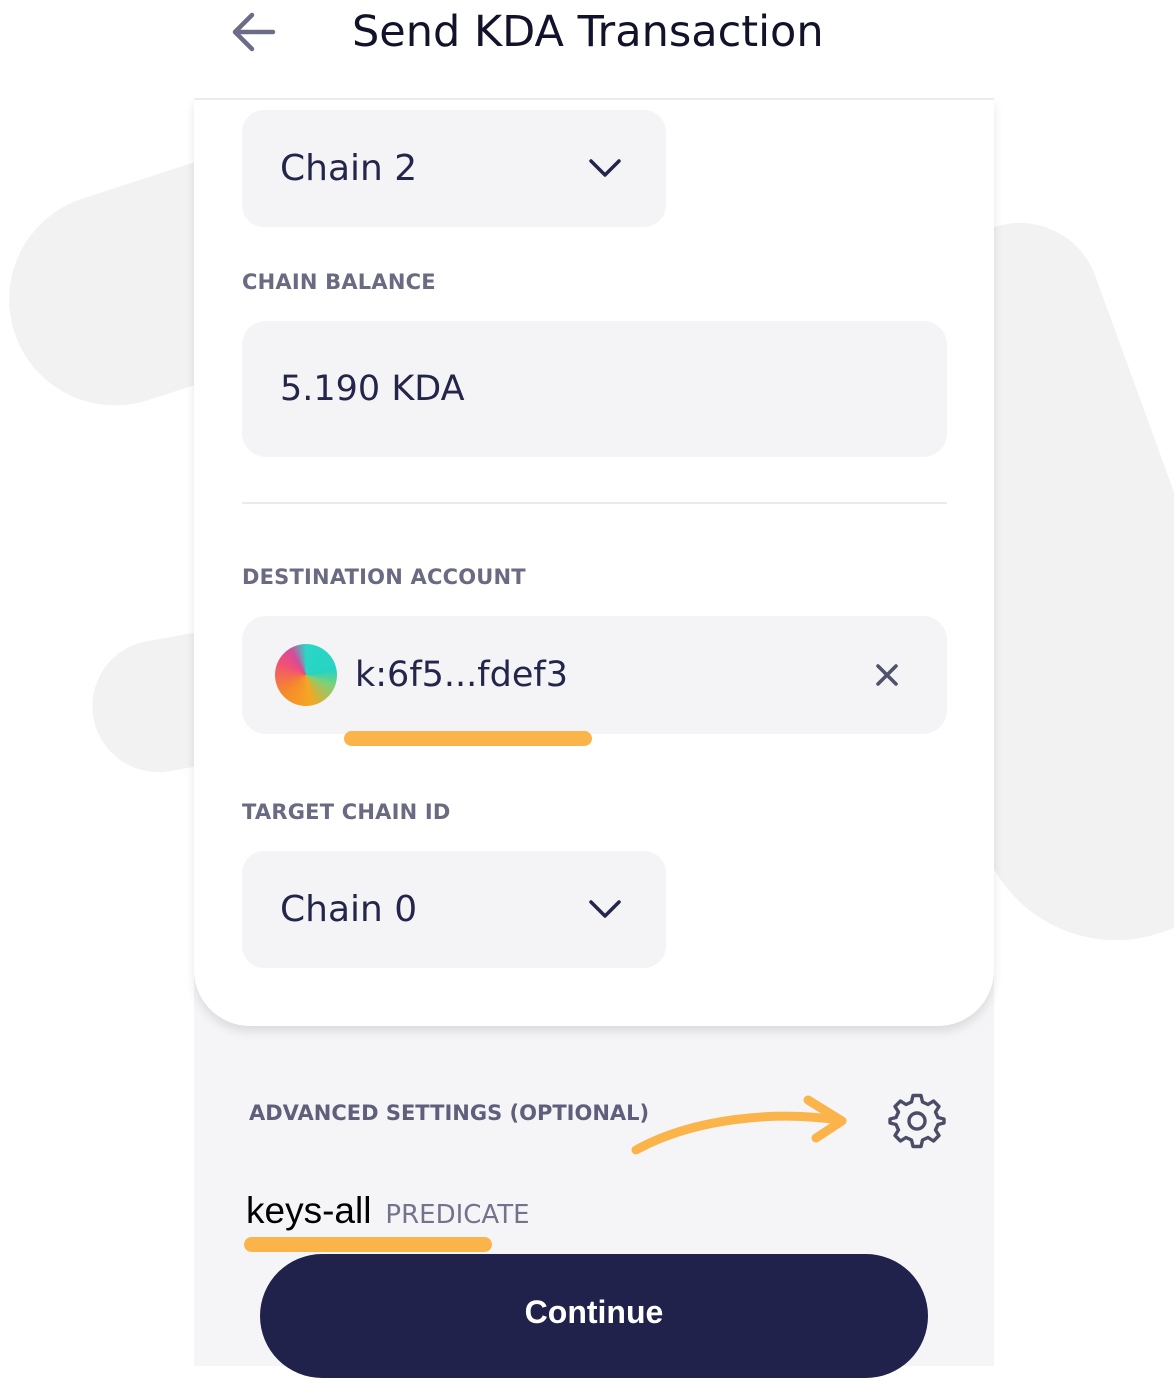 This screenshot has width=1174, height=1378. What do you see at coordinates (306, 675) in the screenshot?
I see `account-avatar` at bounding box center [306, 675].